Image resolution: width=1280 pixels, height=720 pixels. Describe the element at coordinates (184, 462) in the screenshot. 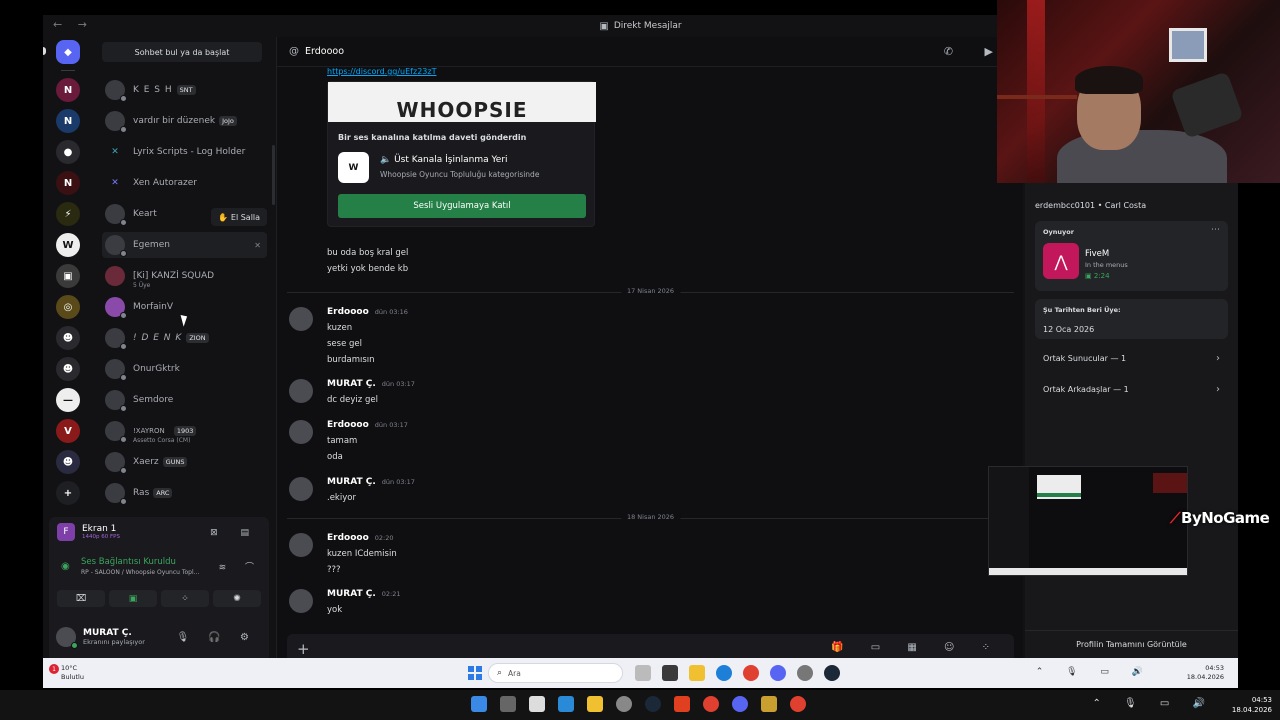

I see `dm-item: Xaerz GUNS` at that location.